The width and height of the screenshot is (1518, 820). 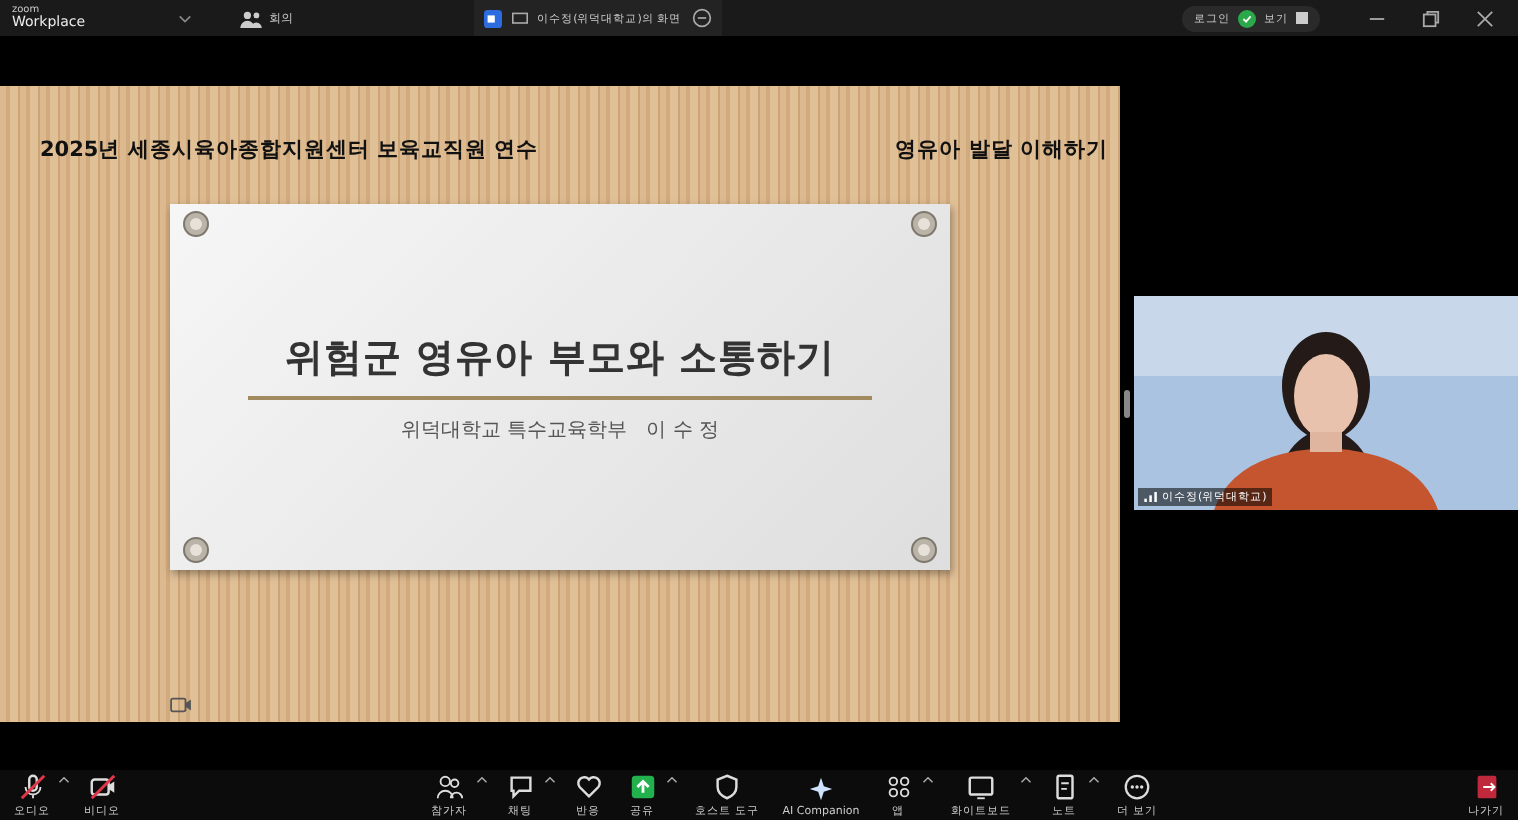 What do you see at coordinates (1485, 18) in the screenshot?
I see `close-icon` at bounding box center [1485, 18].